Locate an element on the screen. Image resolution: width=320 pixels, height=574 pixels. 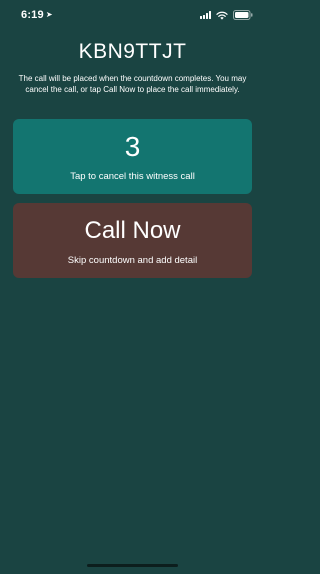
wifi-icon is located at coordinates (222, 15).